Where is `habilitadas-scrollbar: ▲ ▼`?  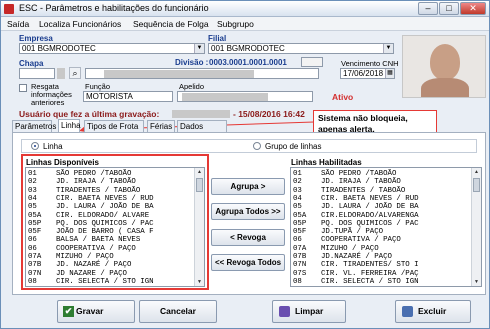 habilitadas-scrollbar: ▲ ▼ is located at coordinates (476, 227).